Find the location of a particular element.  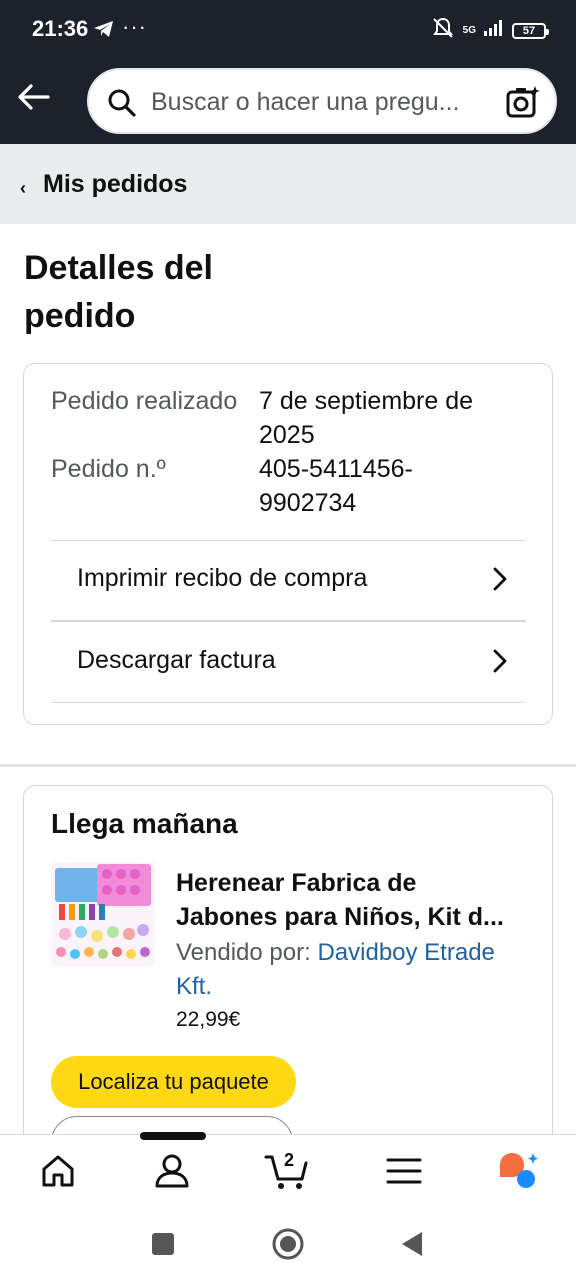

product-price: 22,99€ is located at coordinates (208, 1019).